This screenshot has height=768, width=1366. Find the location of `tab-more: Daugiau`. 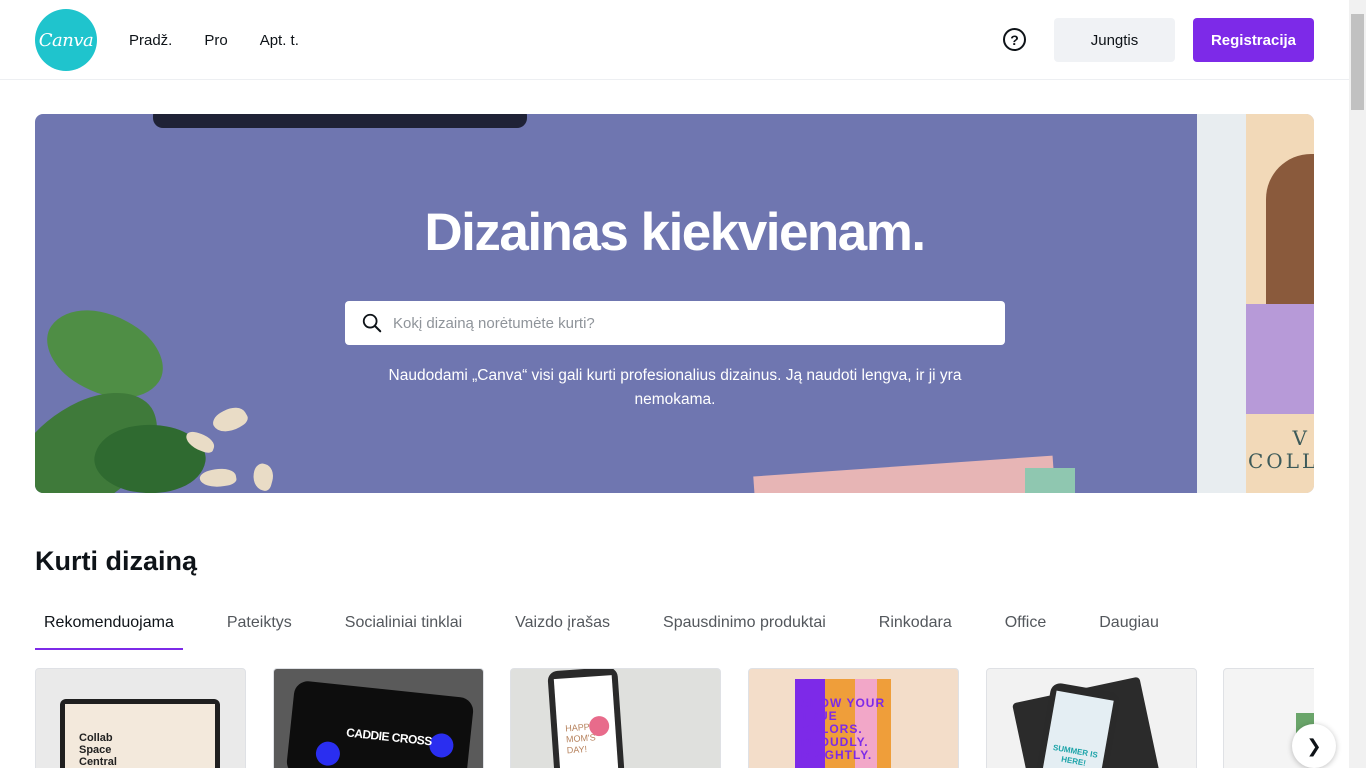

tab-more: Daugiau is located at coordinates (1129, 627).